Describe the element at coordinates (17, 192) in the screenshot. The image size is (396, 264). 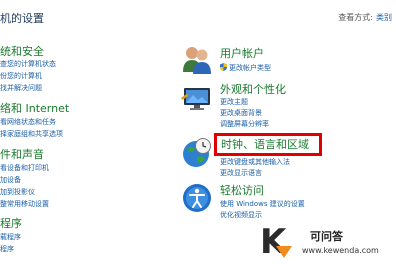
I see `link-projector: 加到投影仪` at that location.